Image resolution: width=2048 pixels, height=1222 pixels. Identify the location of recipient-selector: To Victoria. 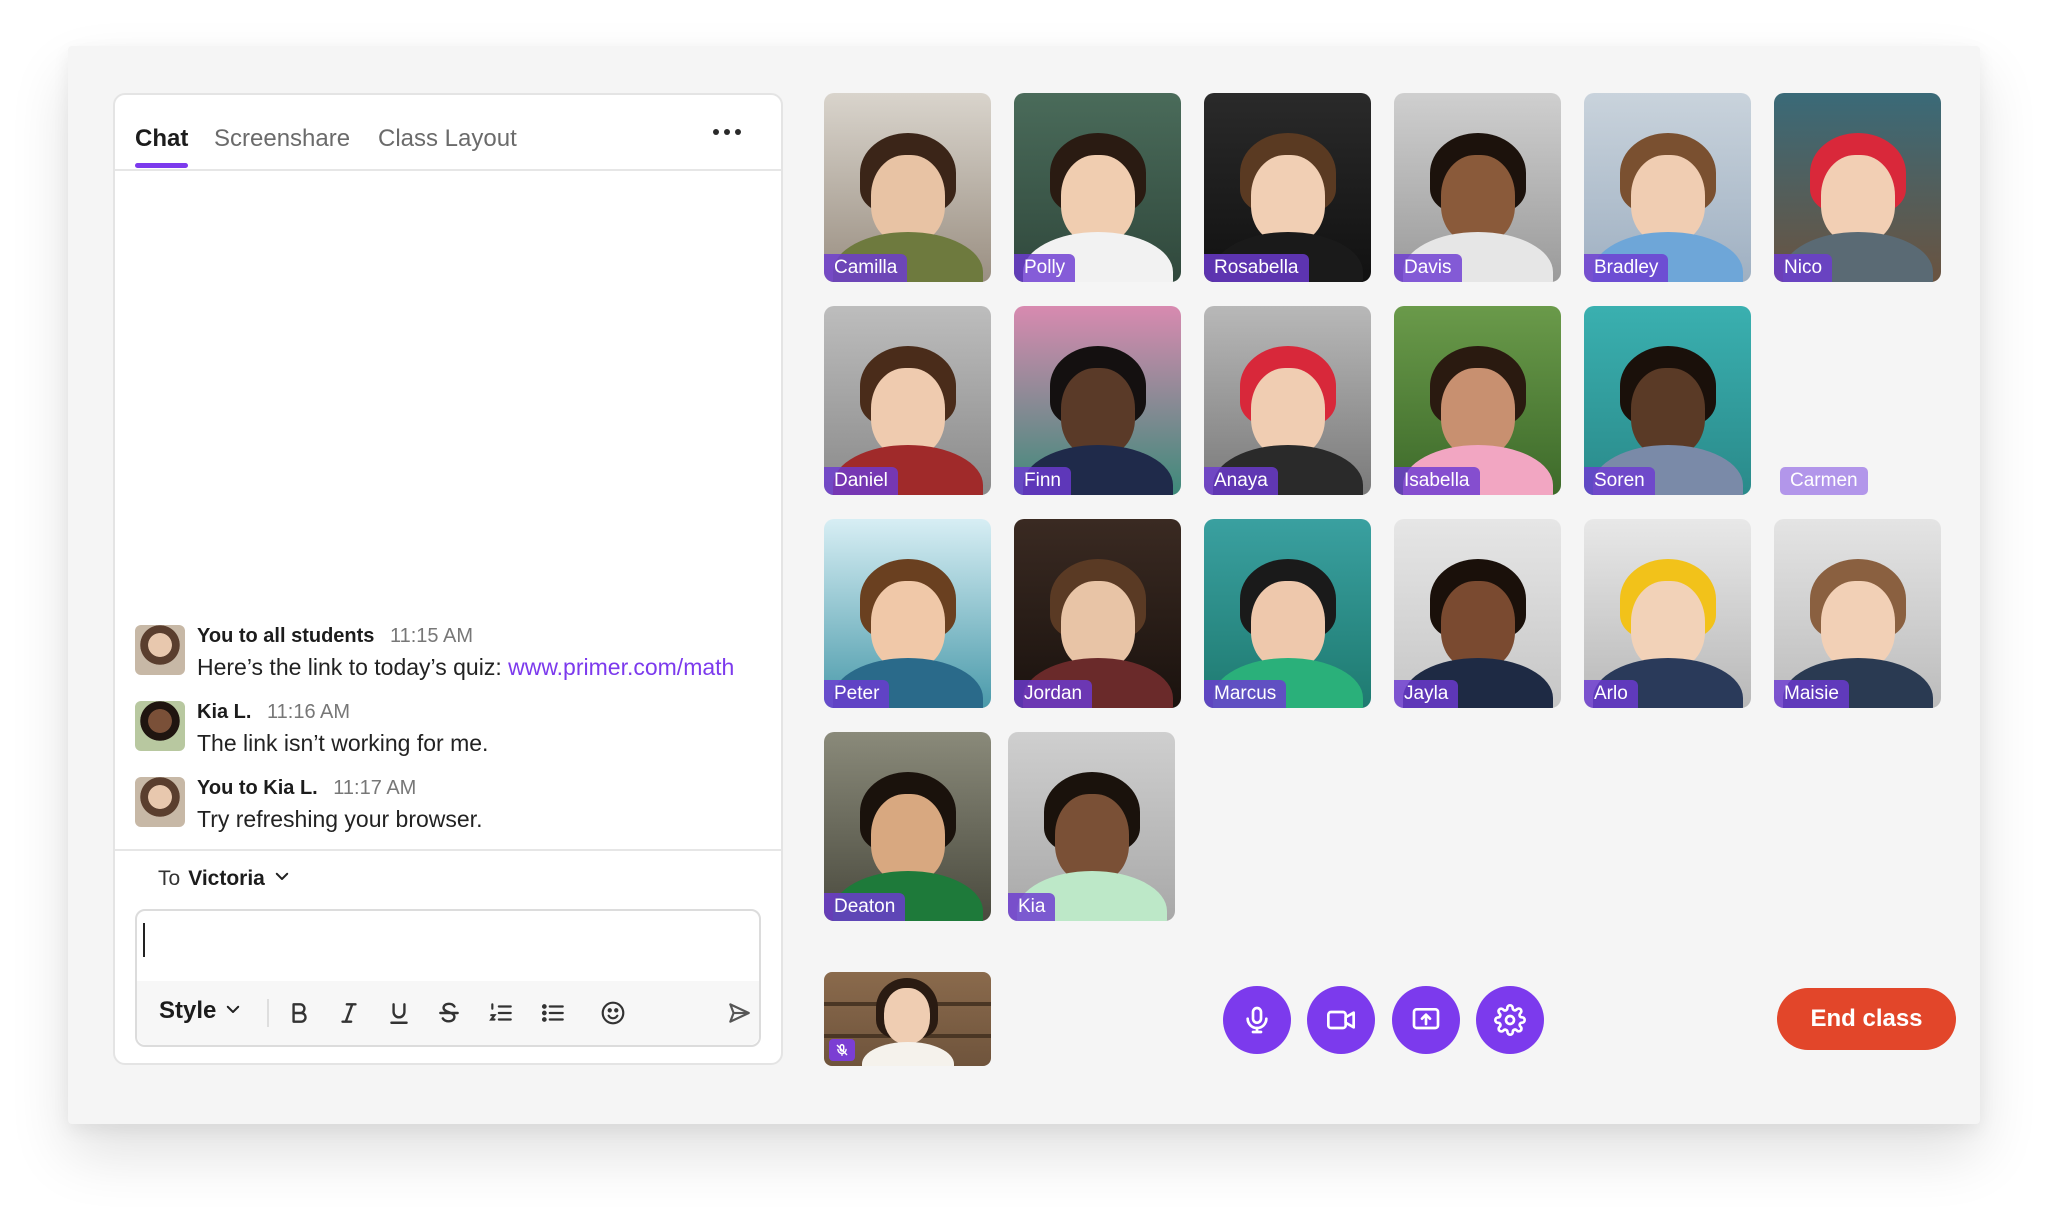
(224, 879).